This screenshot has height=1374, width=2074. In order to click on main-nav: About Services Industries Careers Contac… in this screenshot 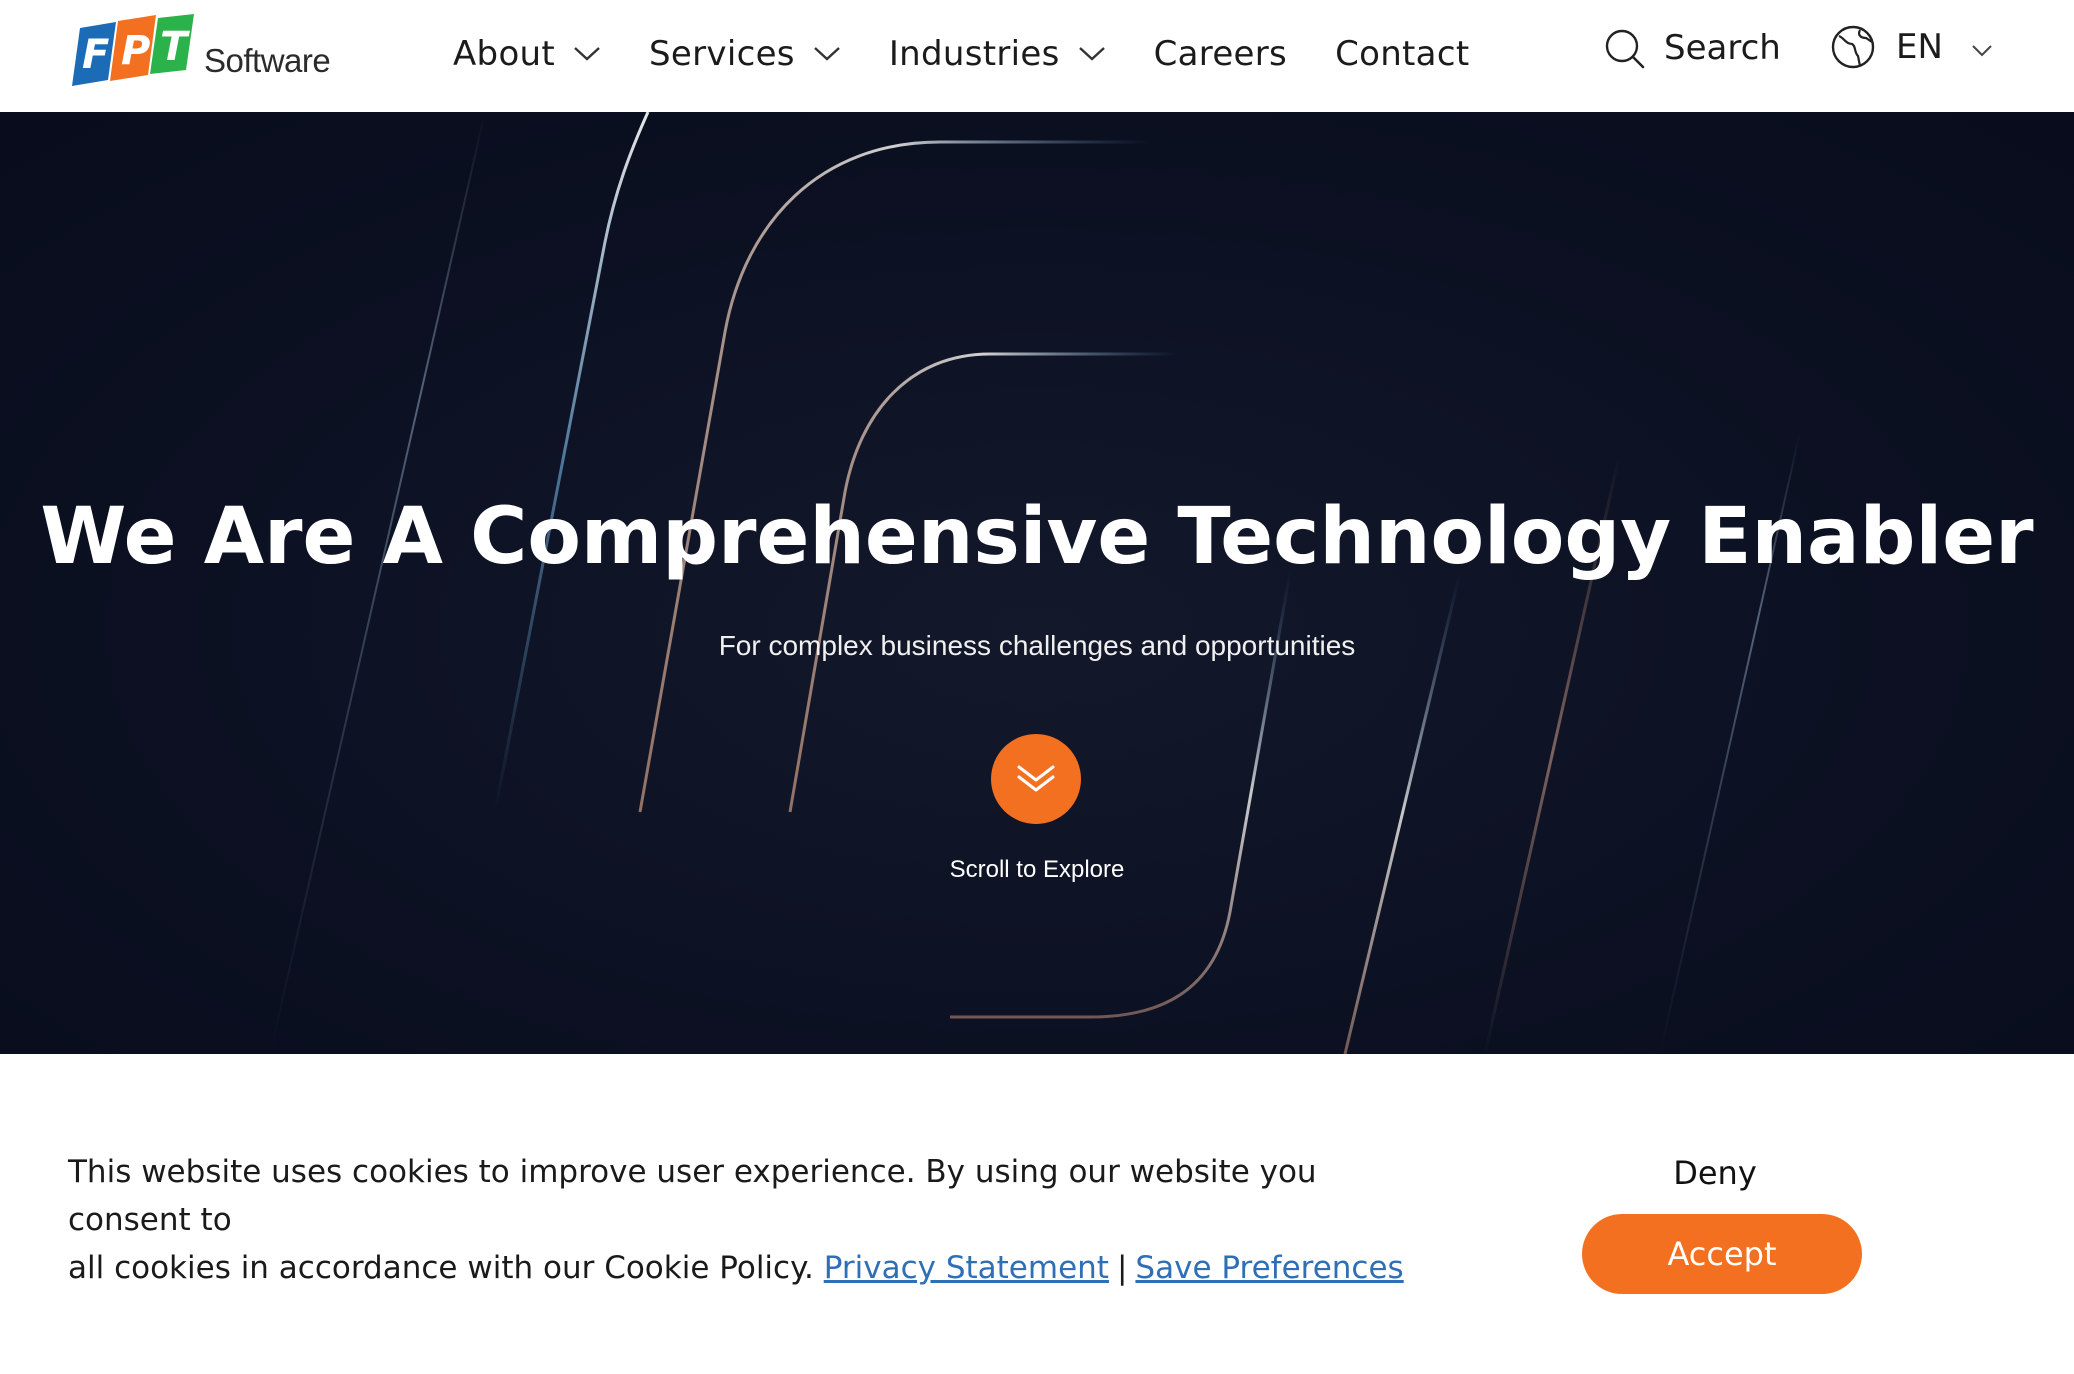, I will do `click(985, 54)`.